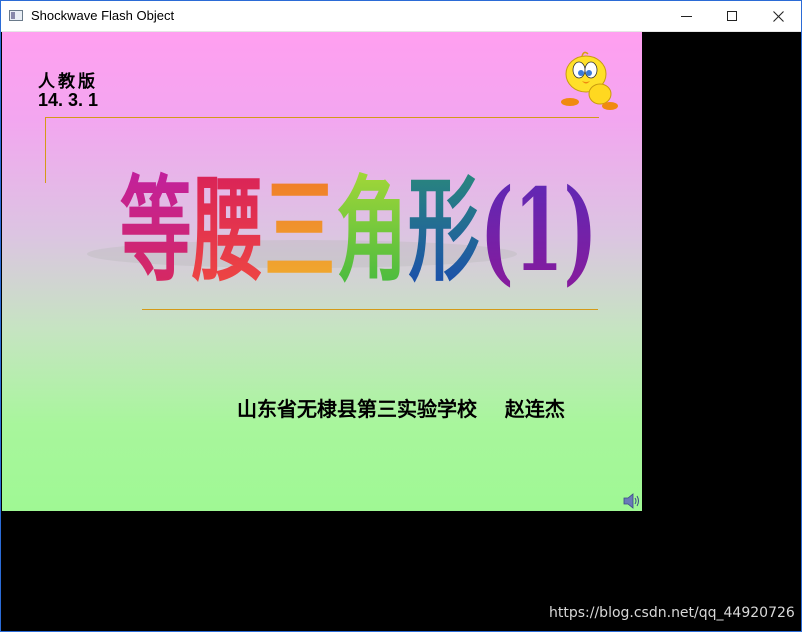  I want to click on maximize-icon, so click(732, 16).